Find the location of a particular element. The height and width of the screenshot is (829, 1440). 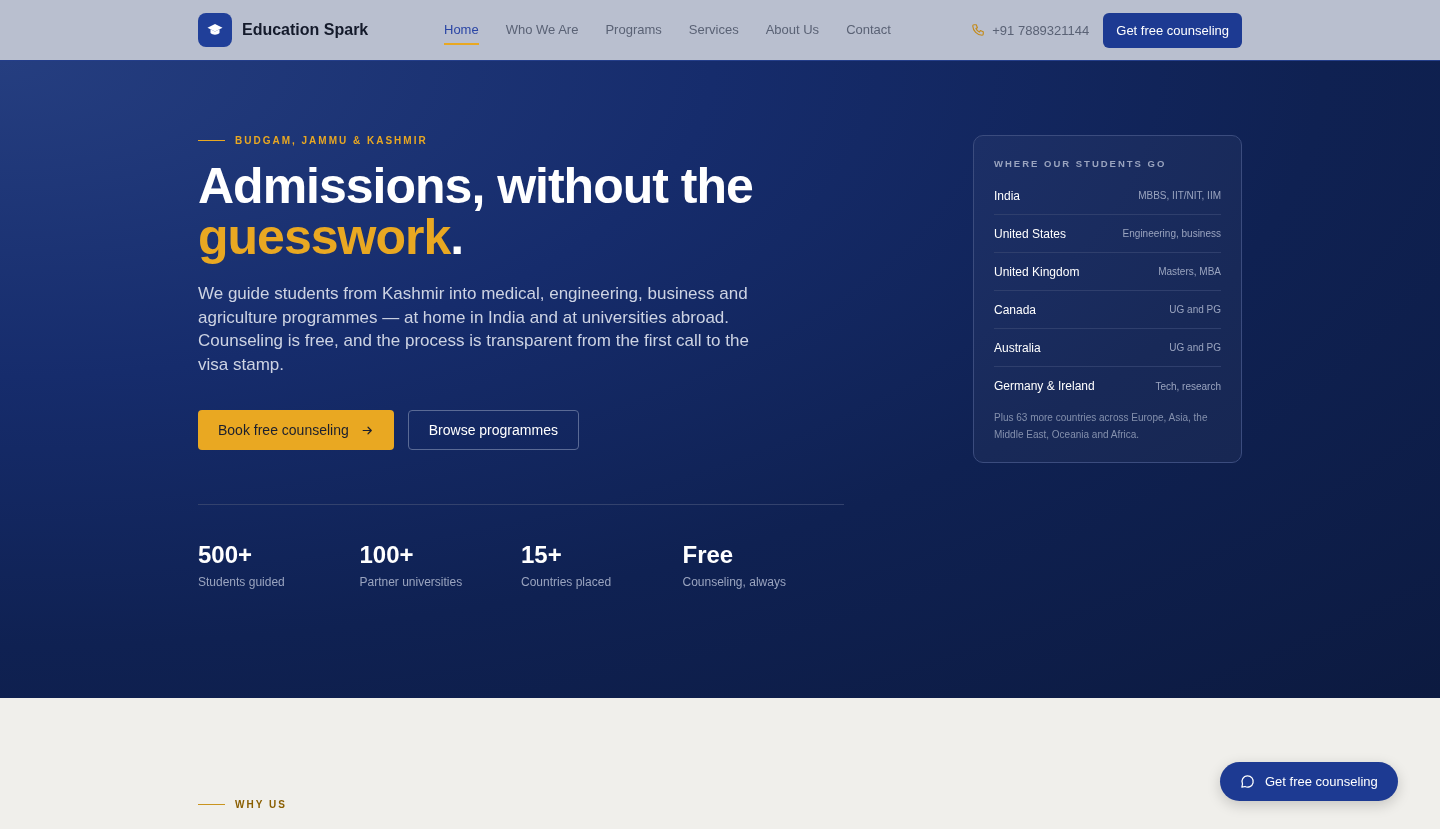

eyebrow-text: BUDGAM, JAMMU & KASHMIR is located at coordinates (331, 140).